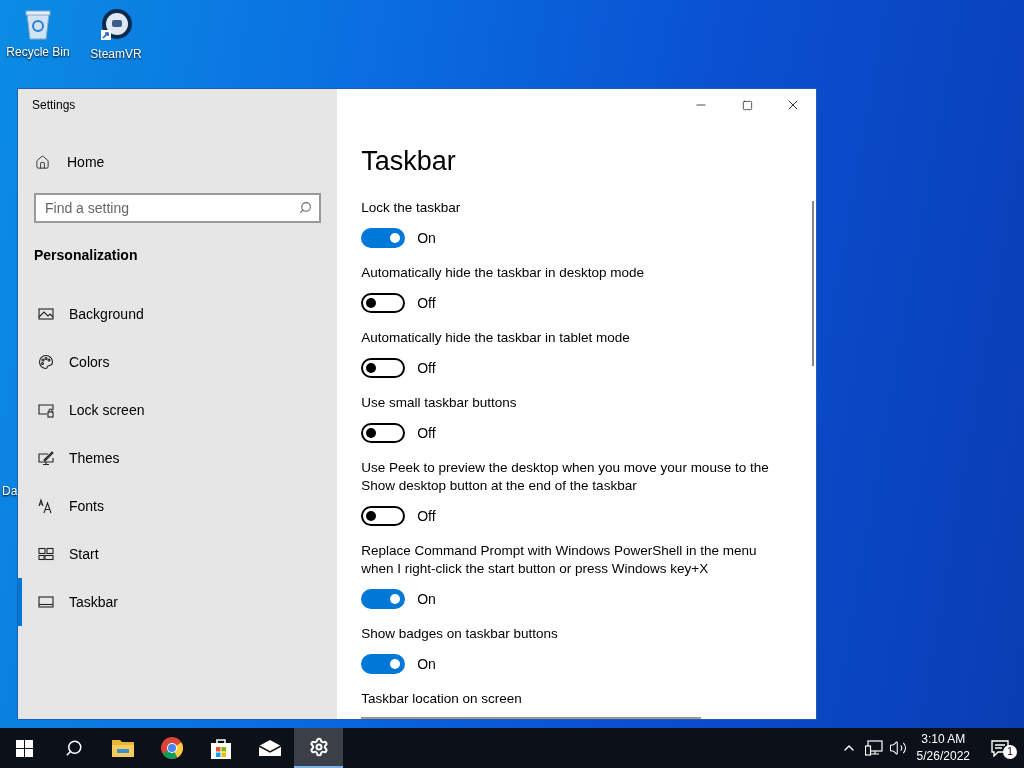  What do you see at coordinates (442, 699) in the screenshot?
I see `setting-label: Taskbar location on screen` at bounding box center [442, 699].